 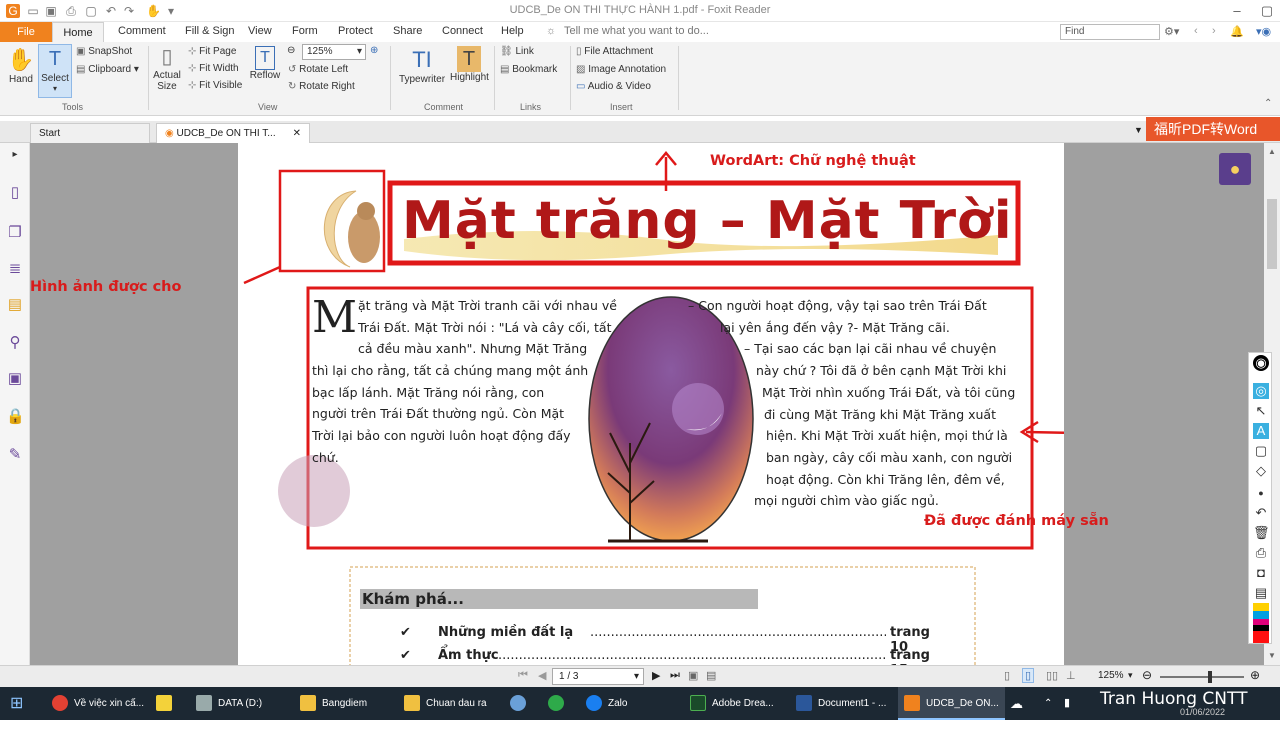 I want to click on find-input: Find, so click(x=1110, y=32).